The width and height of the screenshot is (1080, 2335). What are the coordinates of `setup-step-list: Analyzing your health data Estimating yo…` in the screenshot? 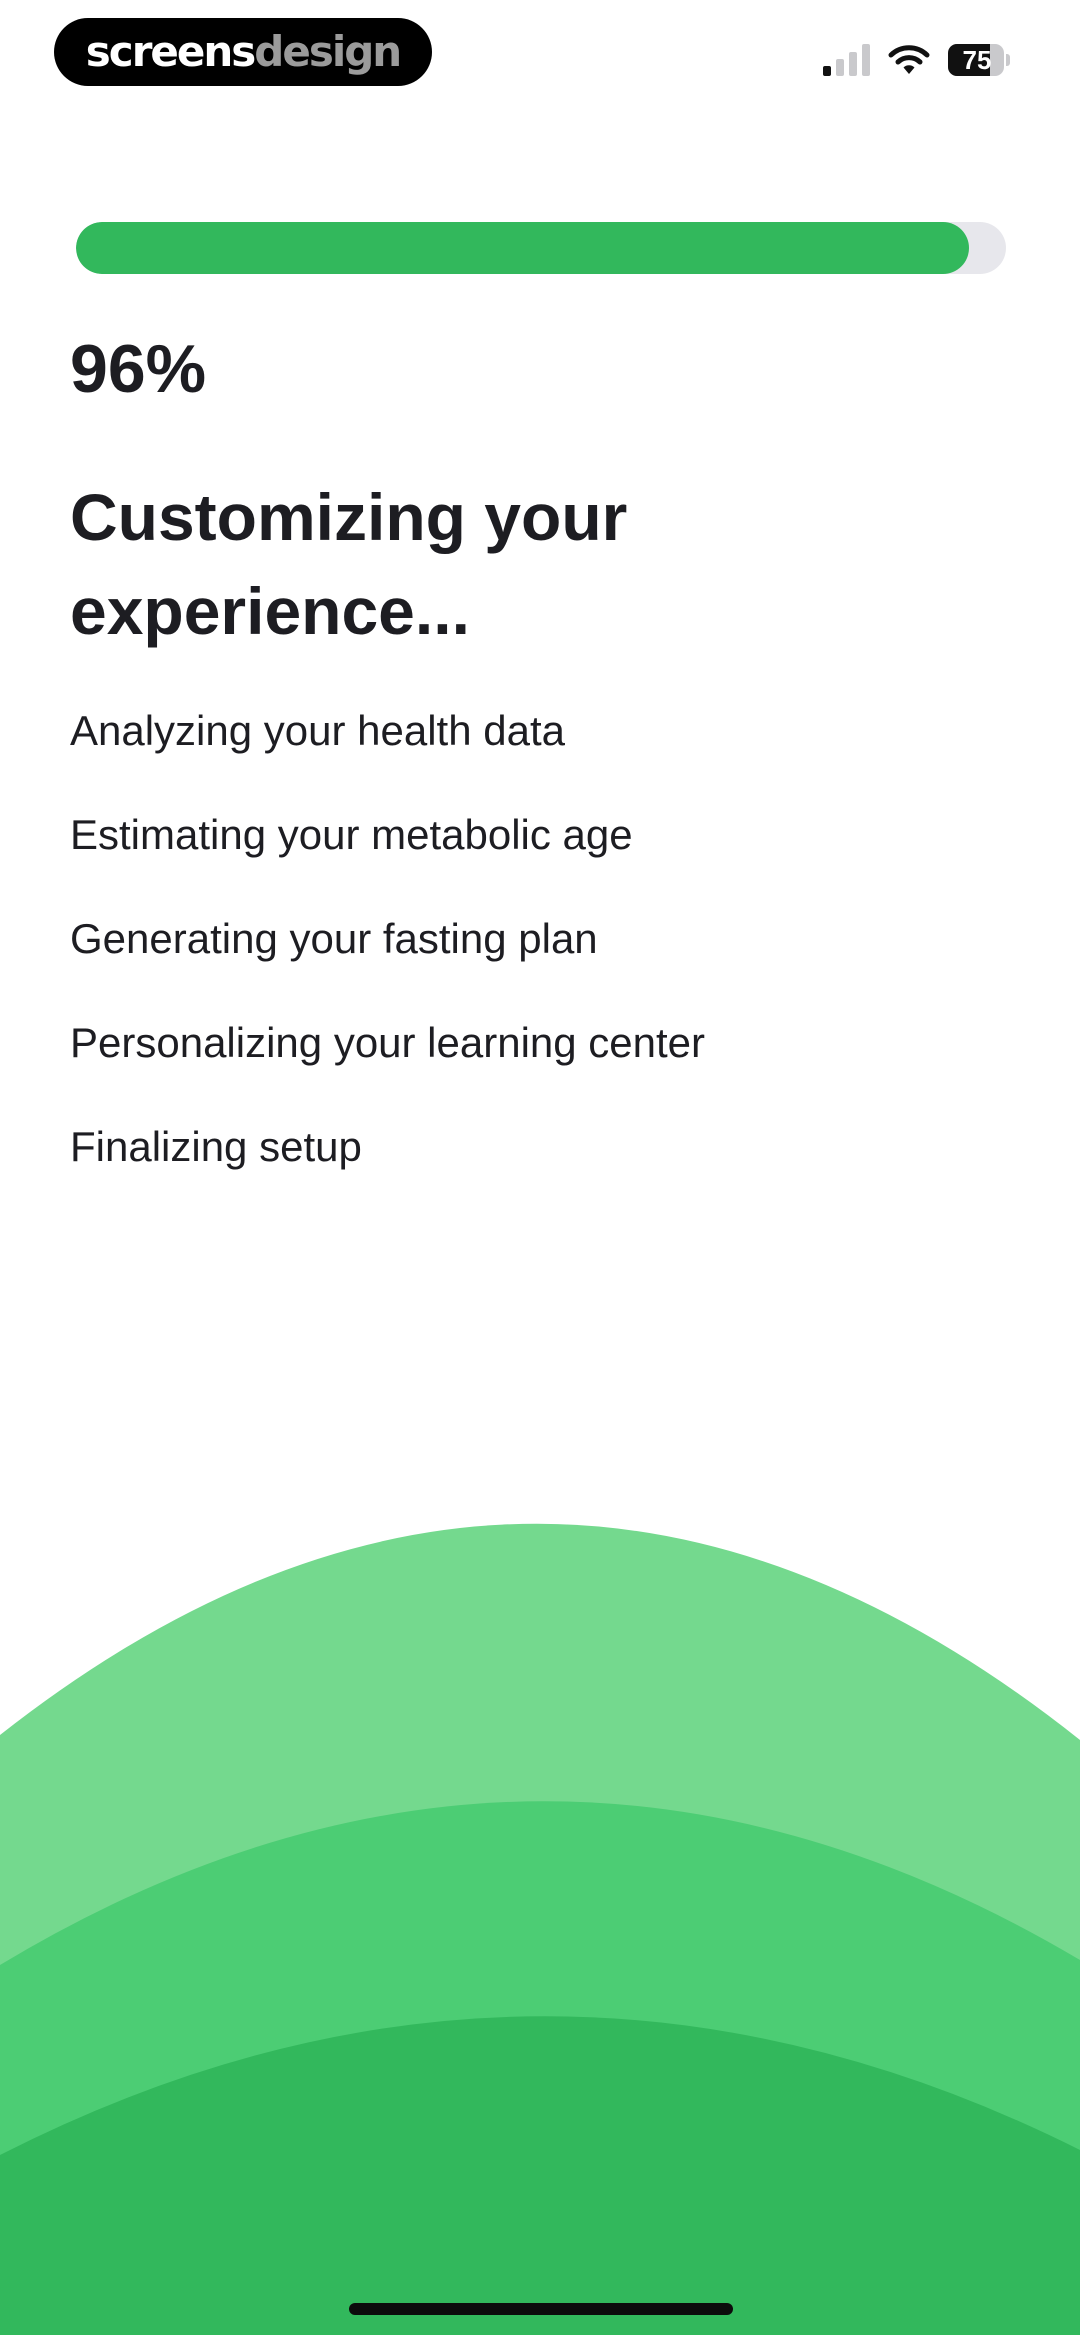 It's located at (387, 960).